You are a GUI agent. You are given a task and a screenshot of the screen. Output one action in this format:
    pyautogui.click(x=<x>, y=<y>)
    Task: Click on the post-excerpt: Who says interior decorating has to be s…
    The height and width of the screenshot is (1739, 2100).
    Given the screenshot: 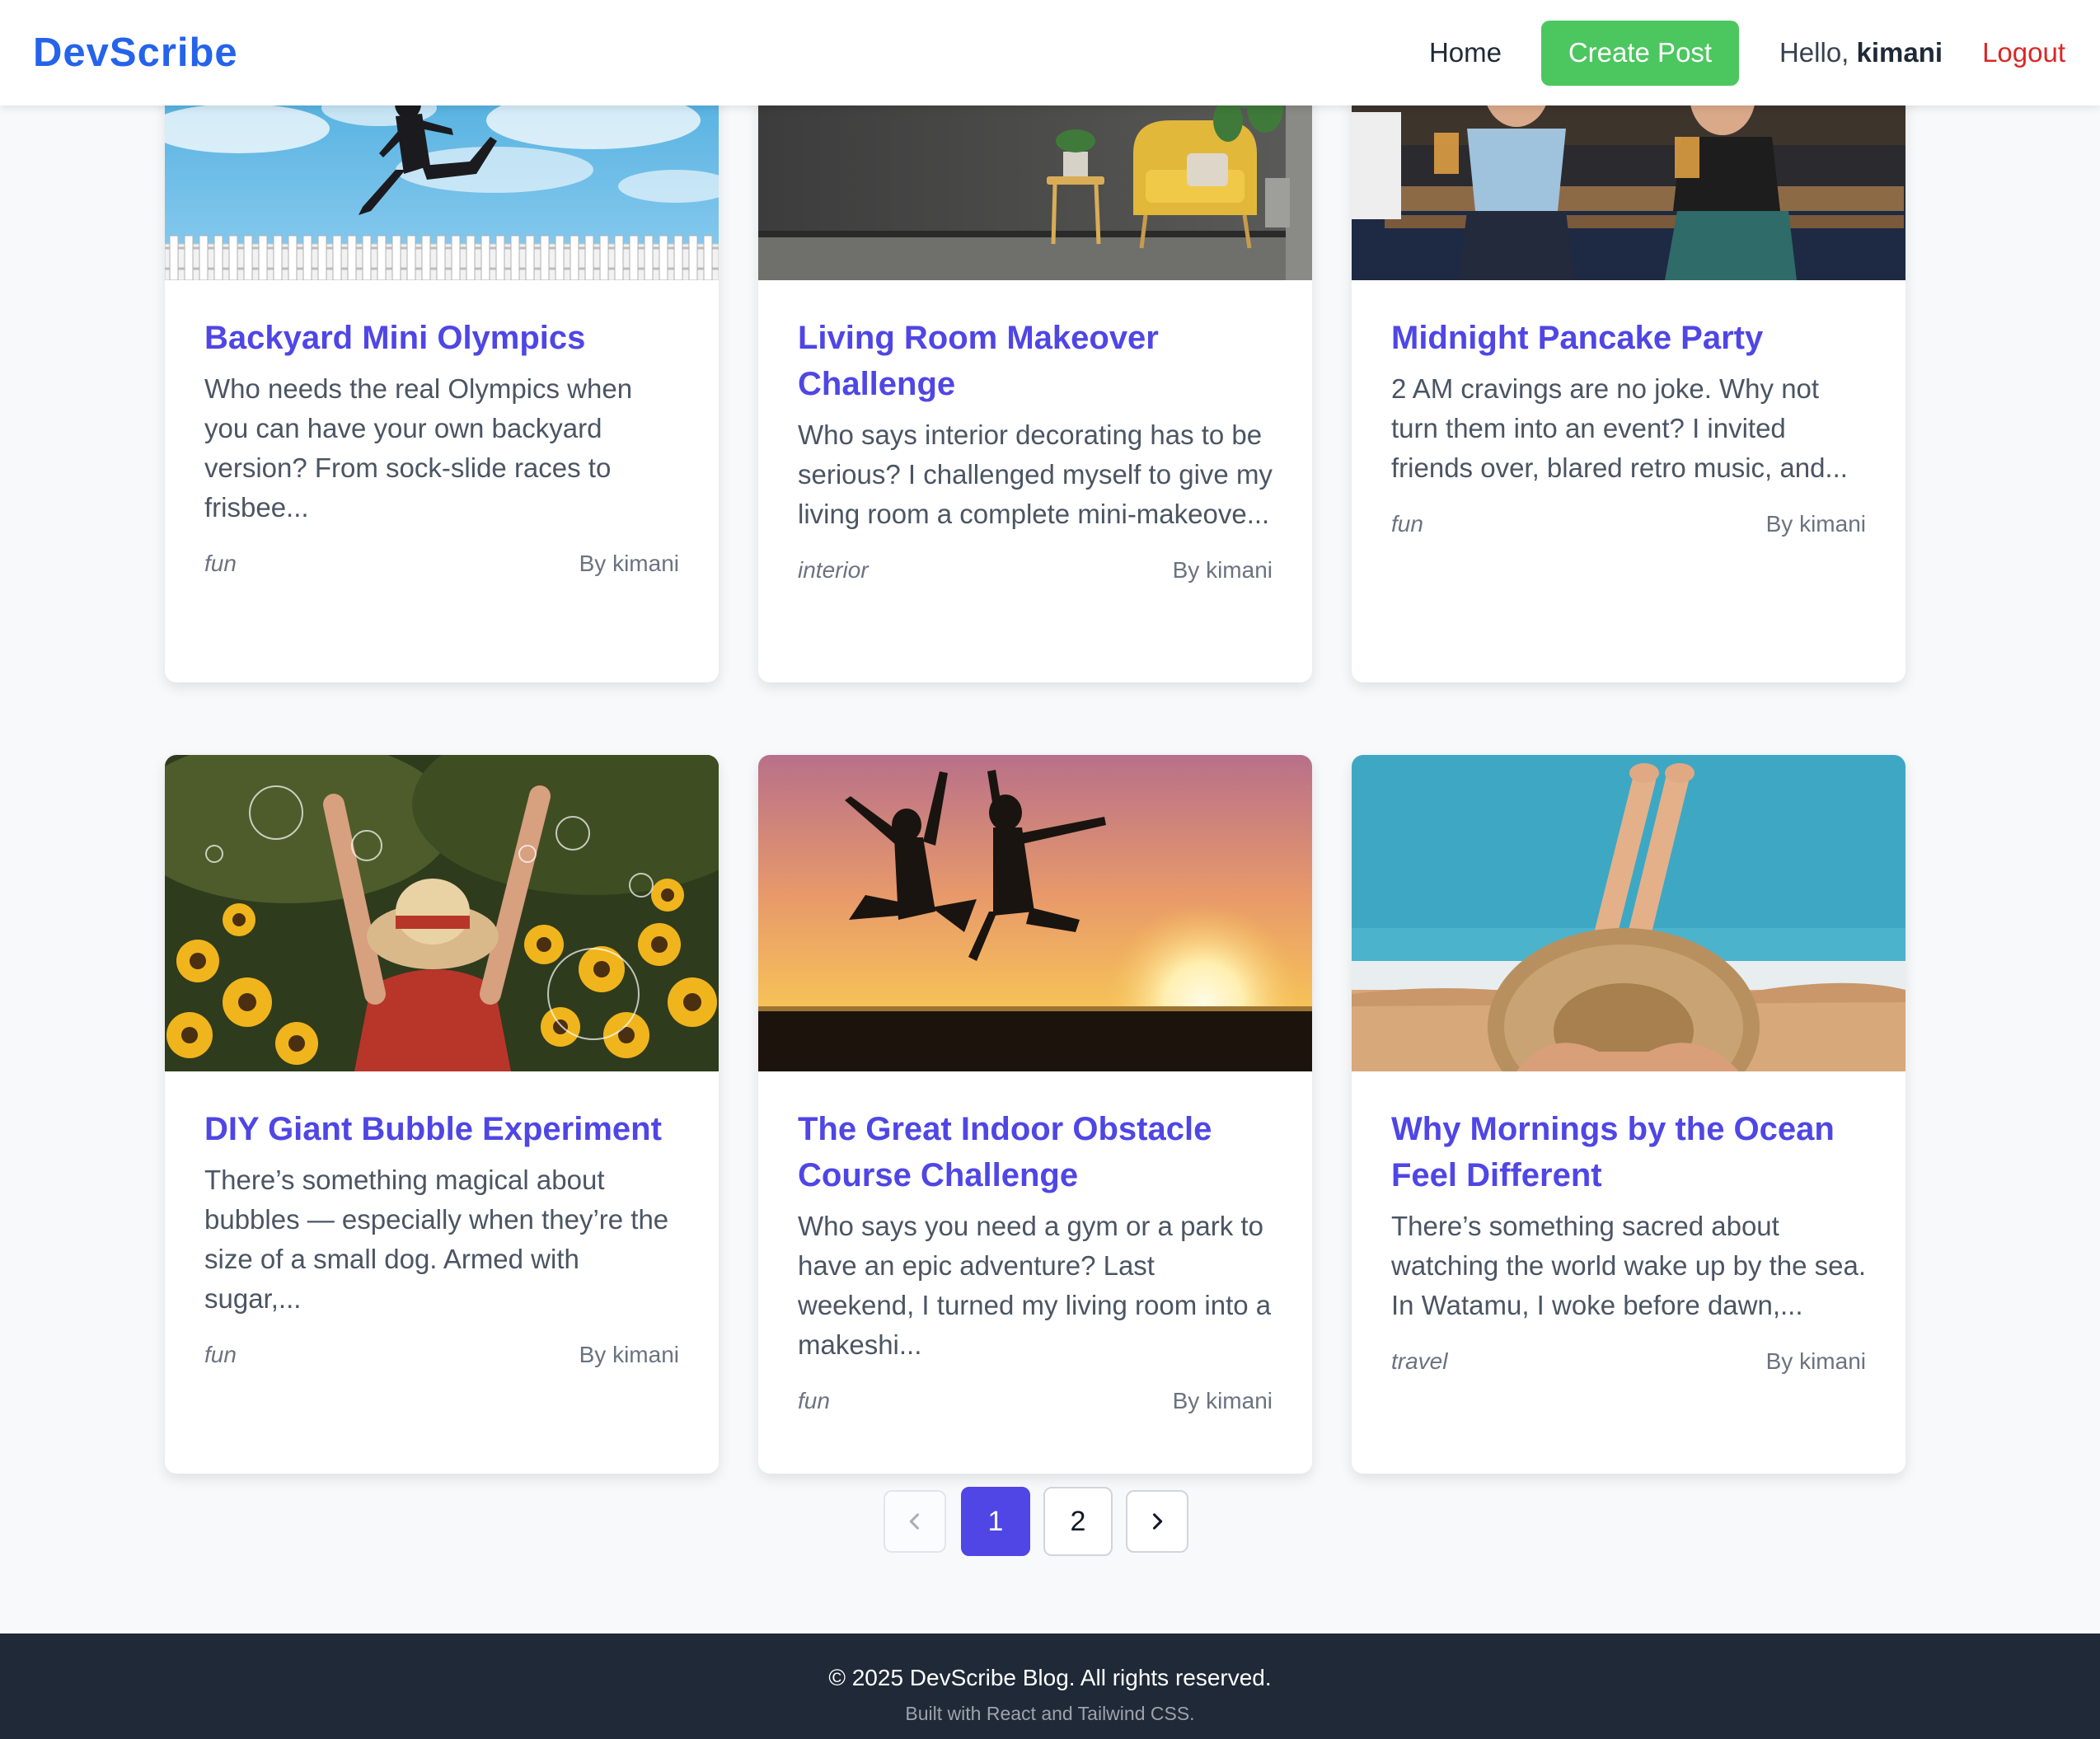 What is the action you would take?
    pyautogui.click(x=1035, y=474)
    